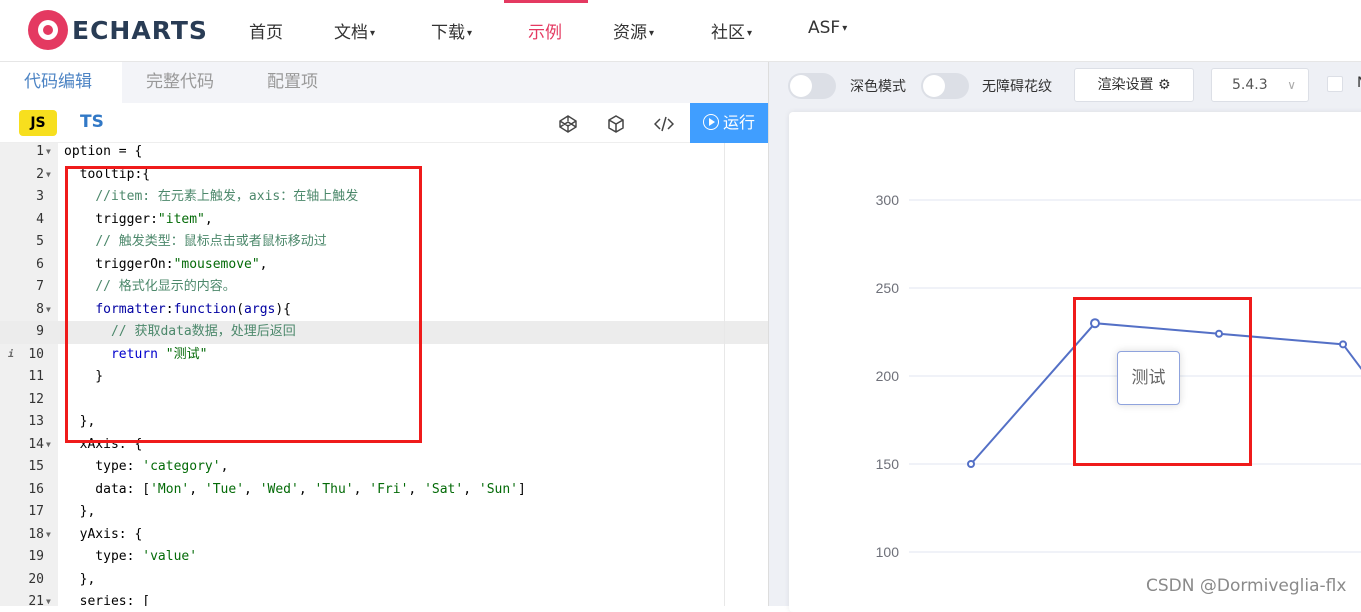  What do you see at coordinates (1017, 87) in the screenshot?
I see `accessibility-label: 无障碍花纹` at bounding box center [1017, 87].